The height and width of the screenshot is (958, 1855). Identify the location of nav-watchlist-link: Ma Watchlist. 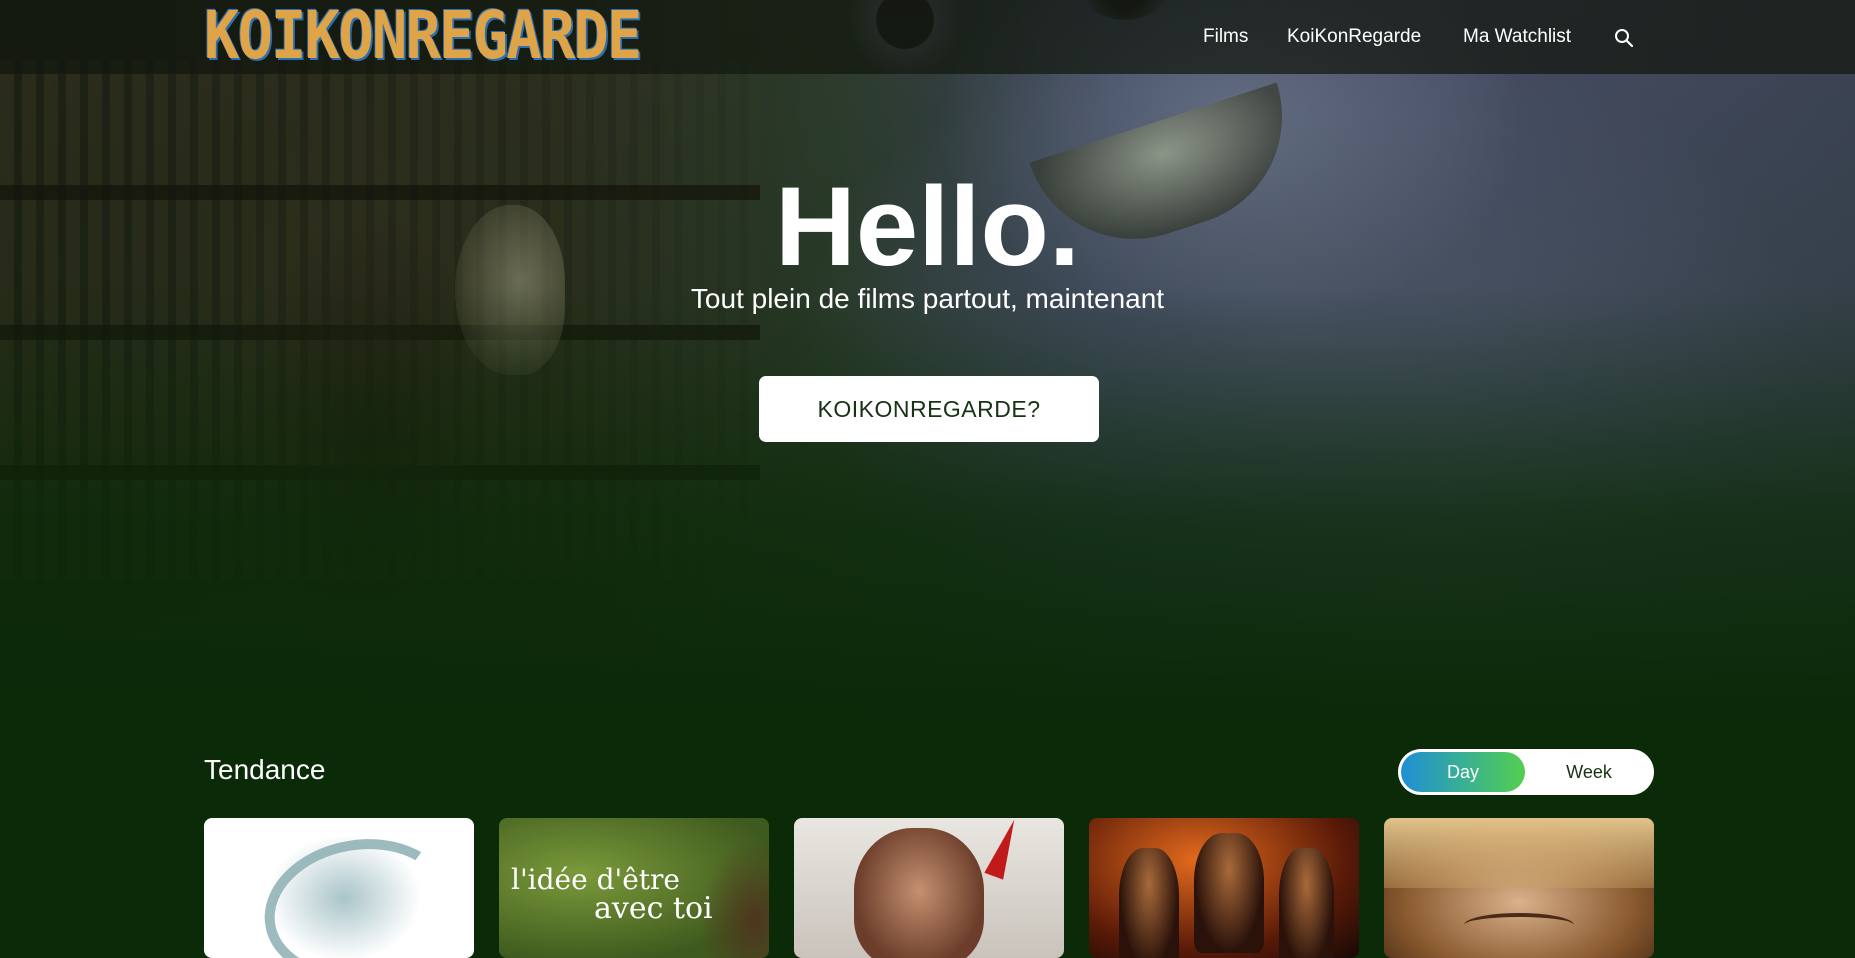
(1517, 37).